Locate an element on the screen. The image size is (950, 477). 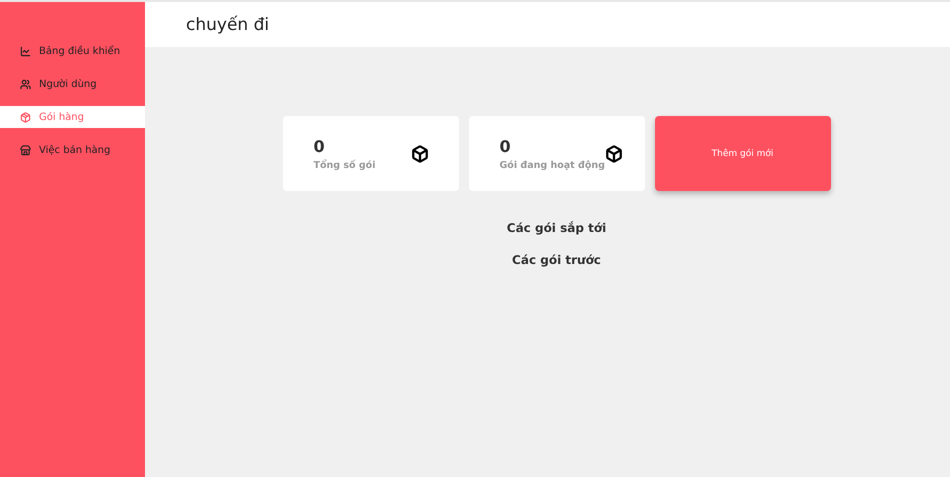
sidebar-item: Gói hàng is located at coordinates (72, 117).